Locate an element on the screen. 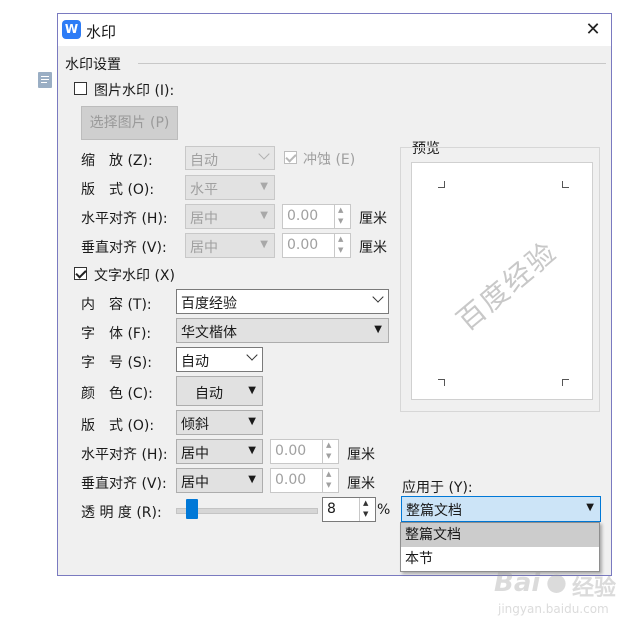 The width and height of the screenshot is (642, 631). text-v-offset-spinner: 0.00 ▲ ▼ is located at coordinates (304, 480).